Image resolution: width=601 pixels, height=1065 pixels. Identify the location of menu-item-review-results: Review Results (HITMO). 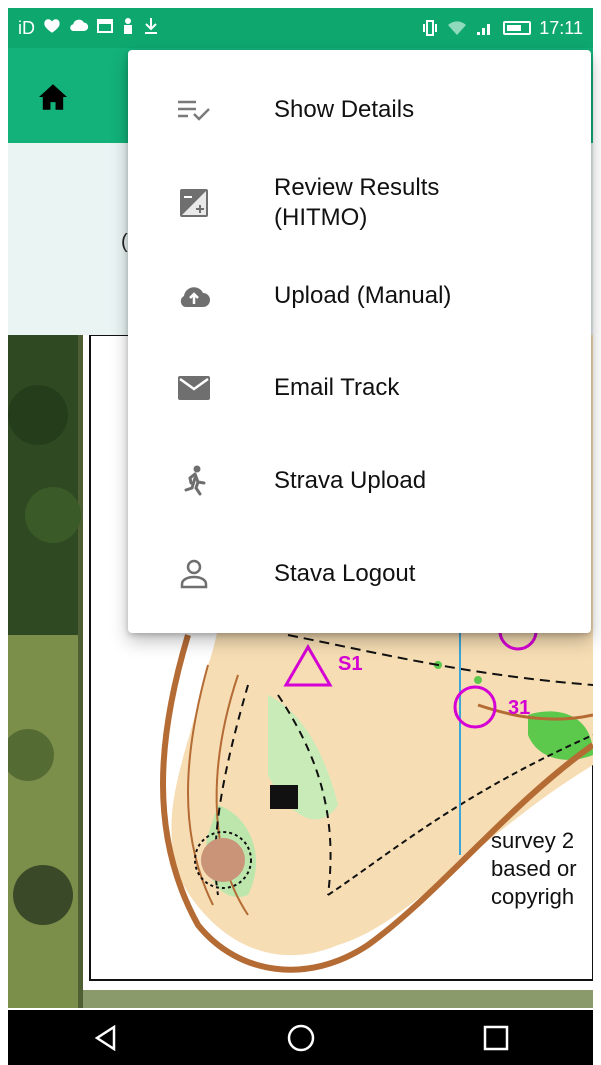
(359, 203).